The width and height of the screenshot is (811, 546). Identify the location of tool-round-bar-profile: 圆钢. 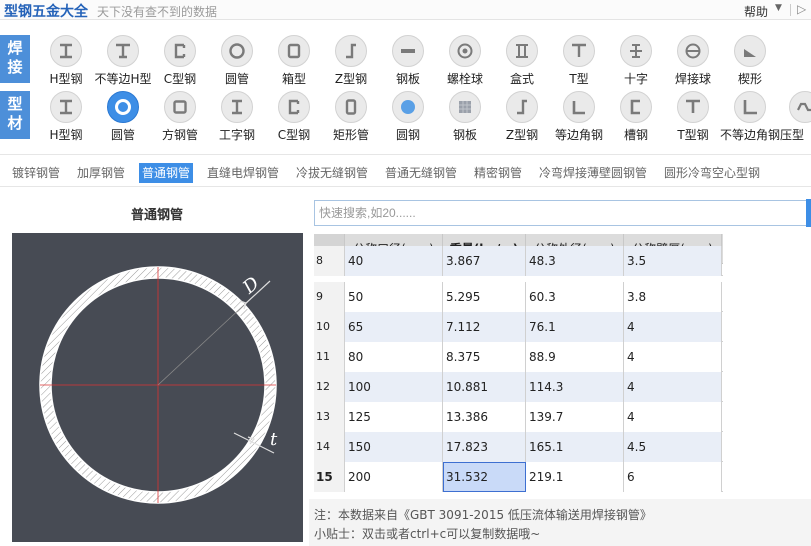
(408, 121).